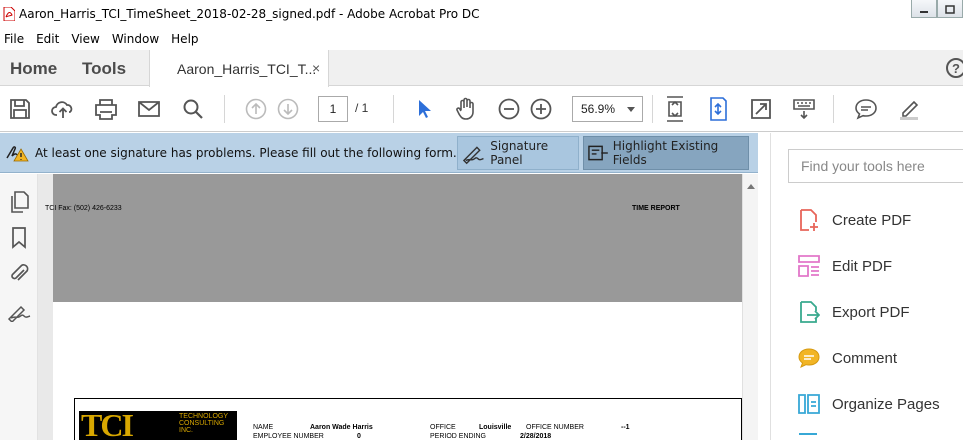  Describe the element at coordinates (950, 9) in the screenshot. I see `restore-button` at that location.